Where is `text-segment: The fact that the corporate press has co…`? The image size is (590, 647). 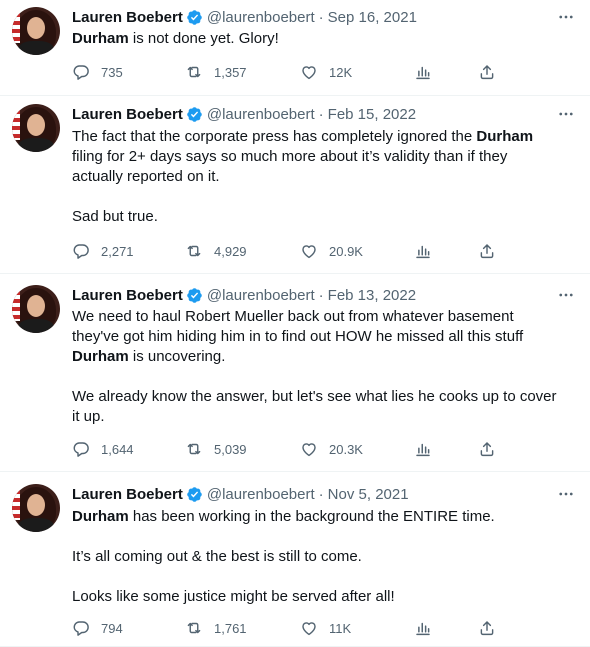 text-segment: The fact that the corporate press has co… is located at coordinates (274, 136).